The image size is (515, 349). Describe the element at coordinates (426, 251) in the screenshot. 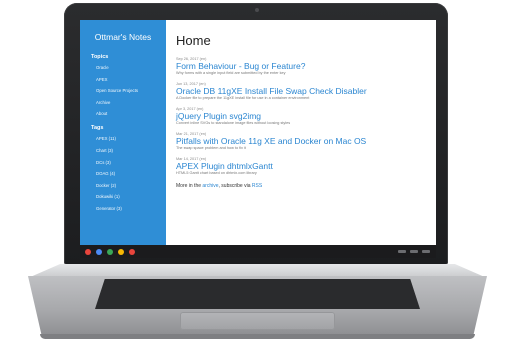

I see `clock-icon` at that location.